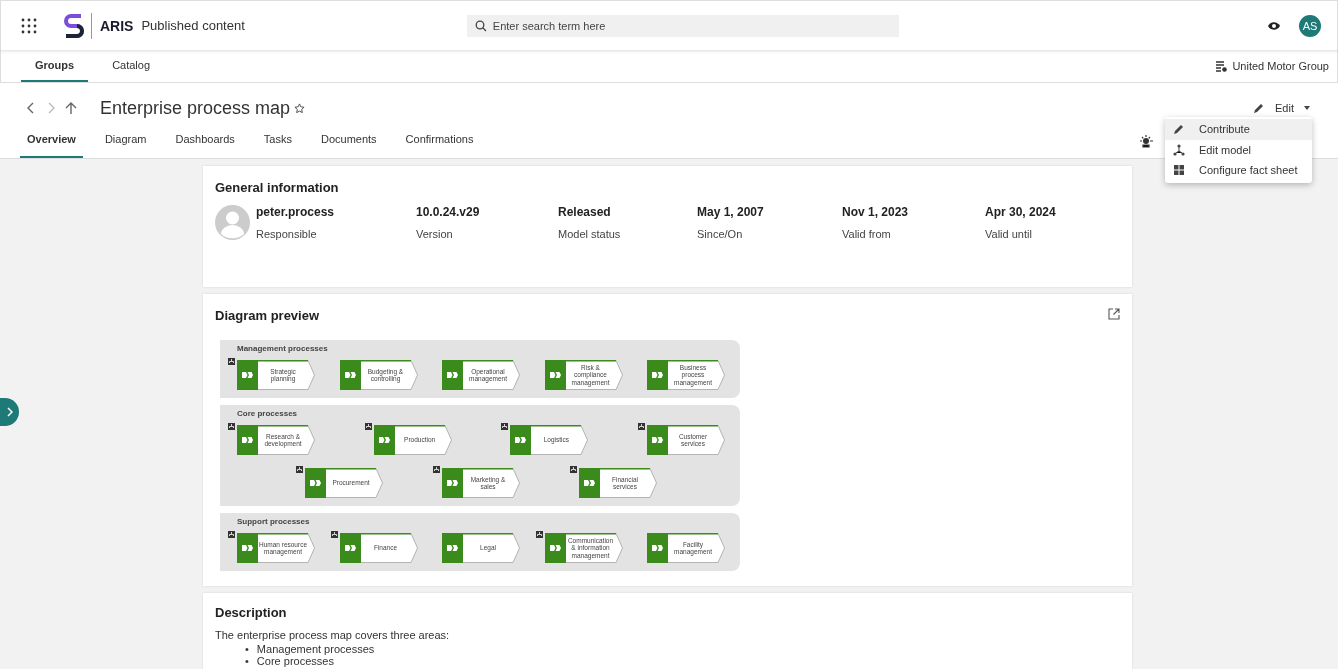  Describe the element at coordinates (1307, 108) in the screenshot. I see `caret-icon` at that location.